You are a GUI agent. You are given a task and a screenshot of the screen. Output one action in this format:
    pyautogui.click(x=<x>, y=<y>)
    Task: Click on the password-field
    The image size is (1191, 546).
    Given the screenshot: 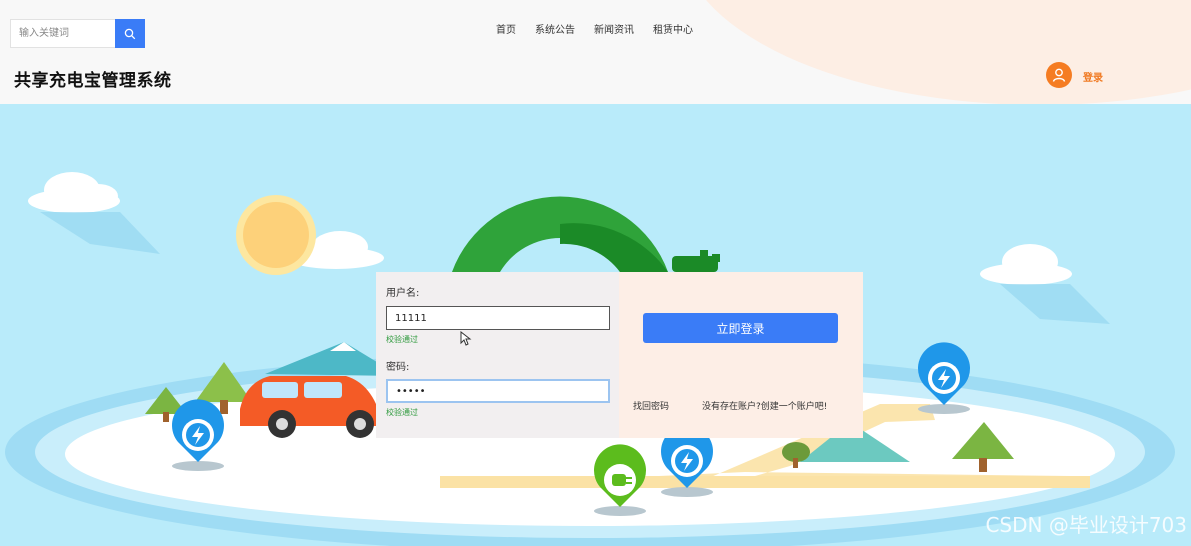 What is the action you would take?
    pyautogui.click(x=498, y=391)
    